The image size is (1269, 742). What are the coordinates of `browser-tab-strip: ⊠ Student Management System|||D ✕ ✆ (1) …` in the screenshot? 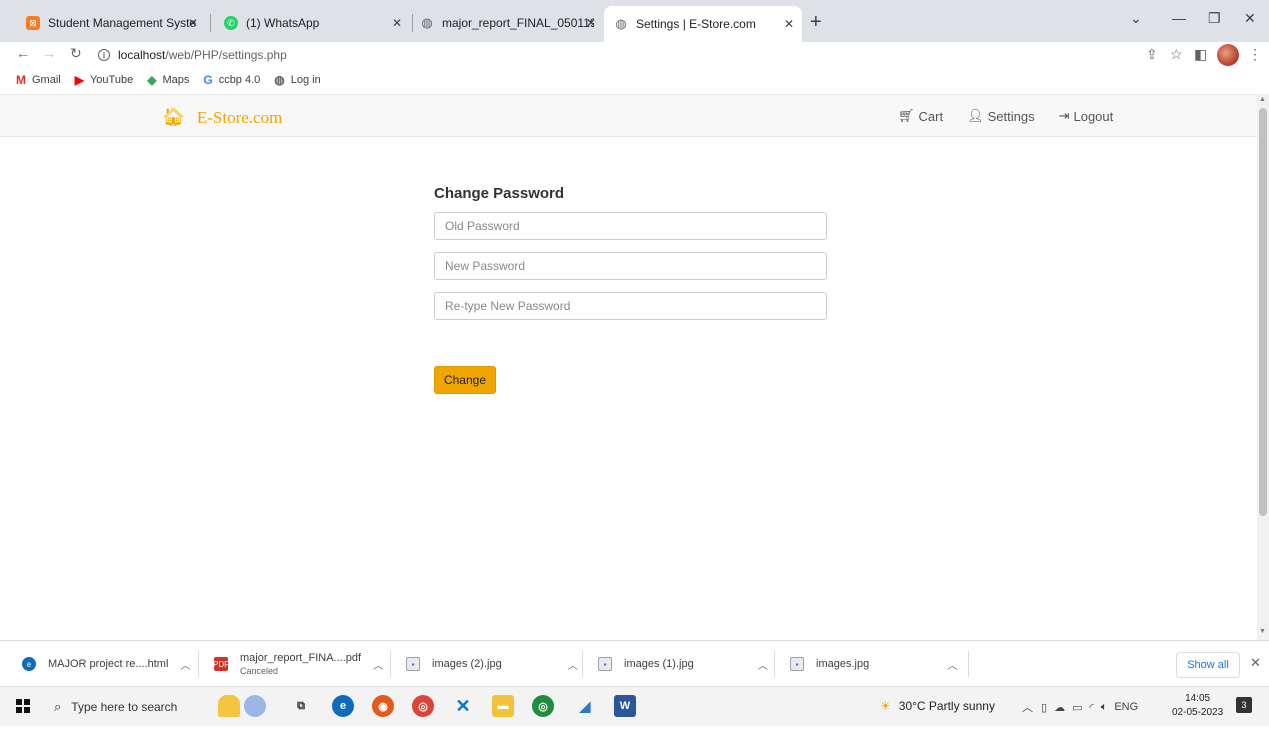 It's located at (634, 21).